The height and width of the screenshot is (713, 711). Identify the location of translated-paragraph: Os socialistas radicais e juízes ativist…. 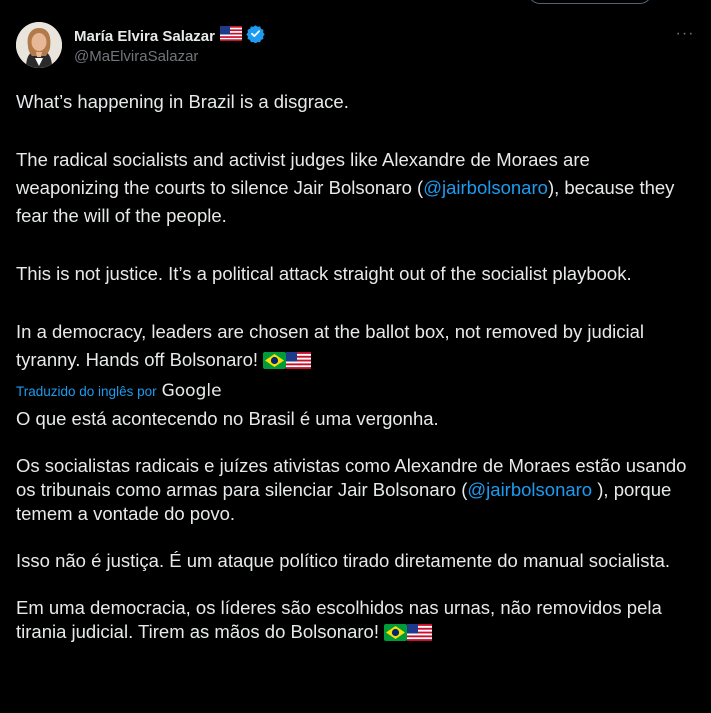
(356, 490).